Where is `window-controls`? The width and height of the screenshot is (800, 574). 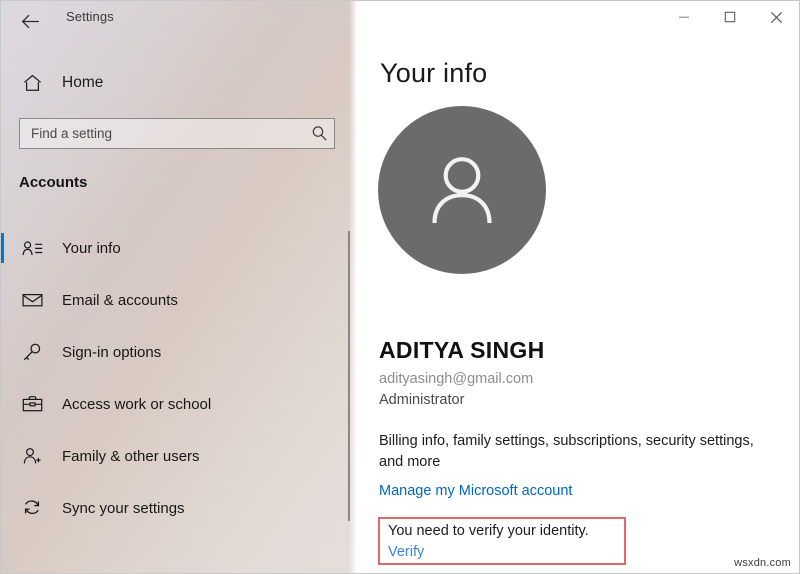
window-controls is located at coordinates (730, 17).